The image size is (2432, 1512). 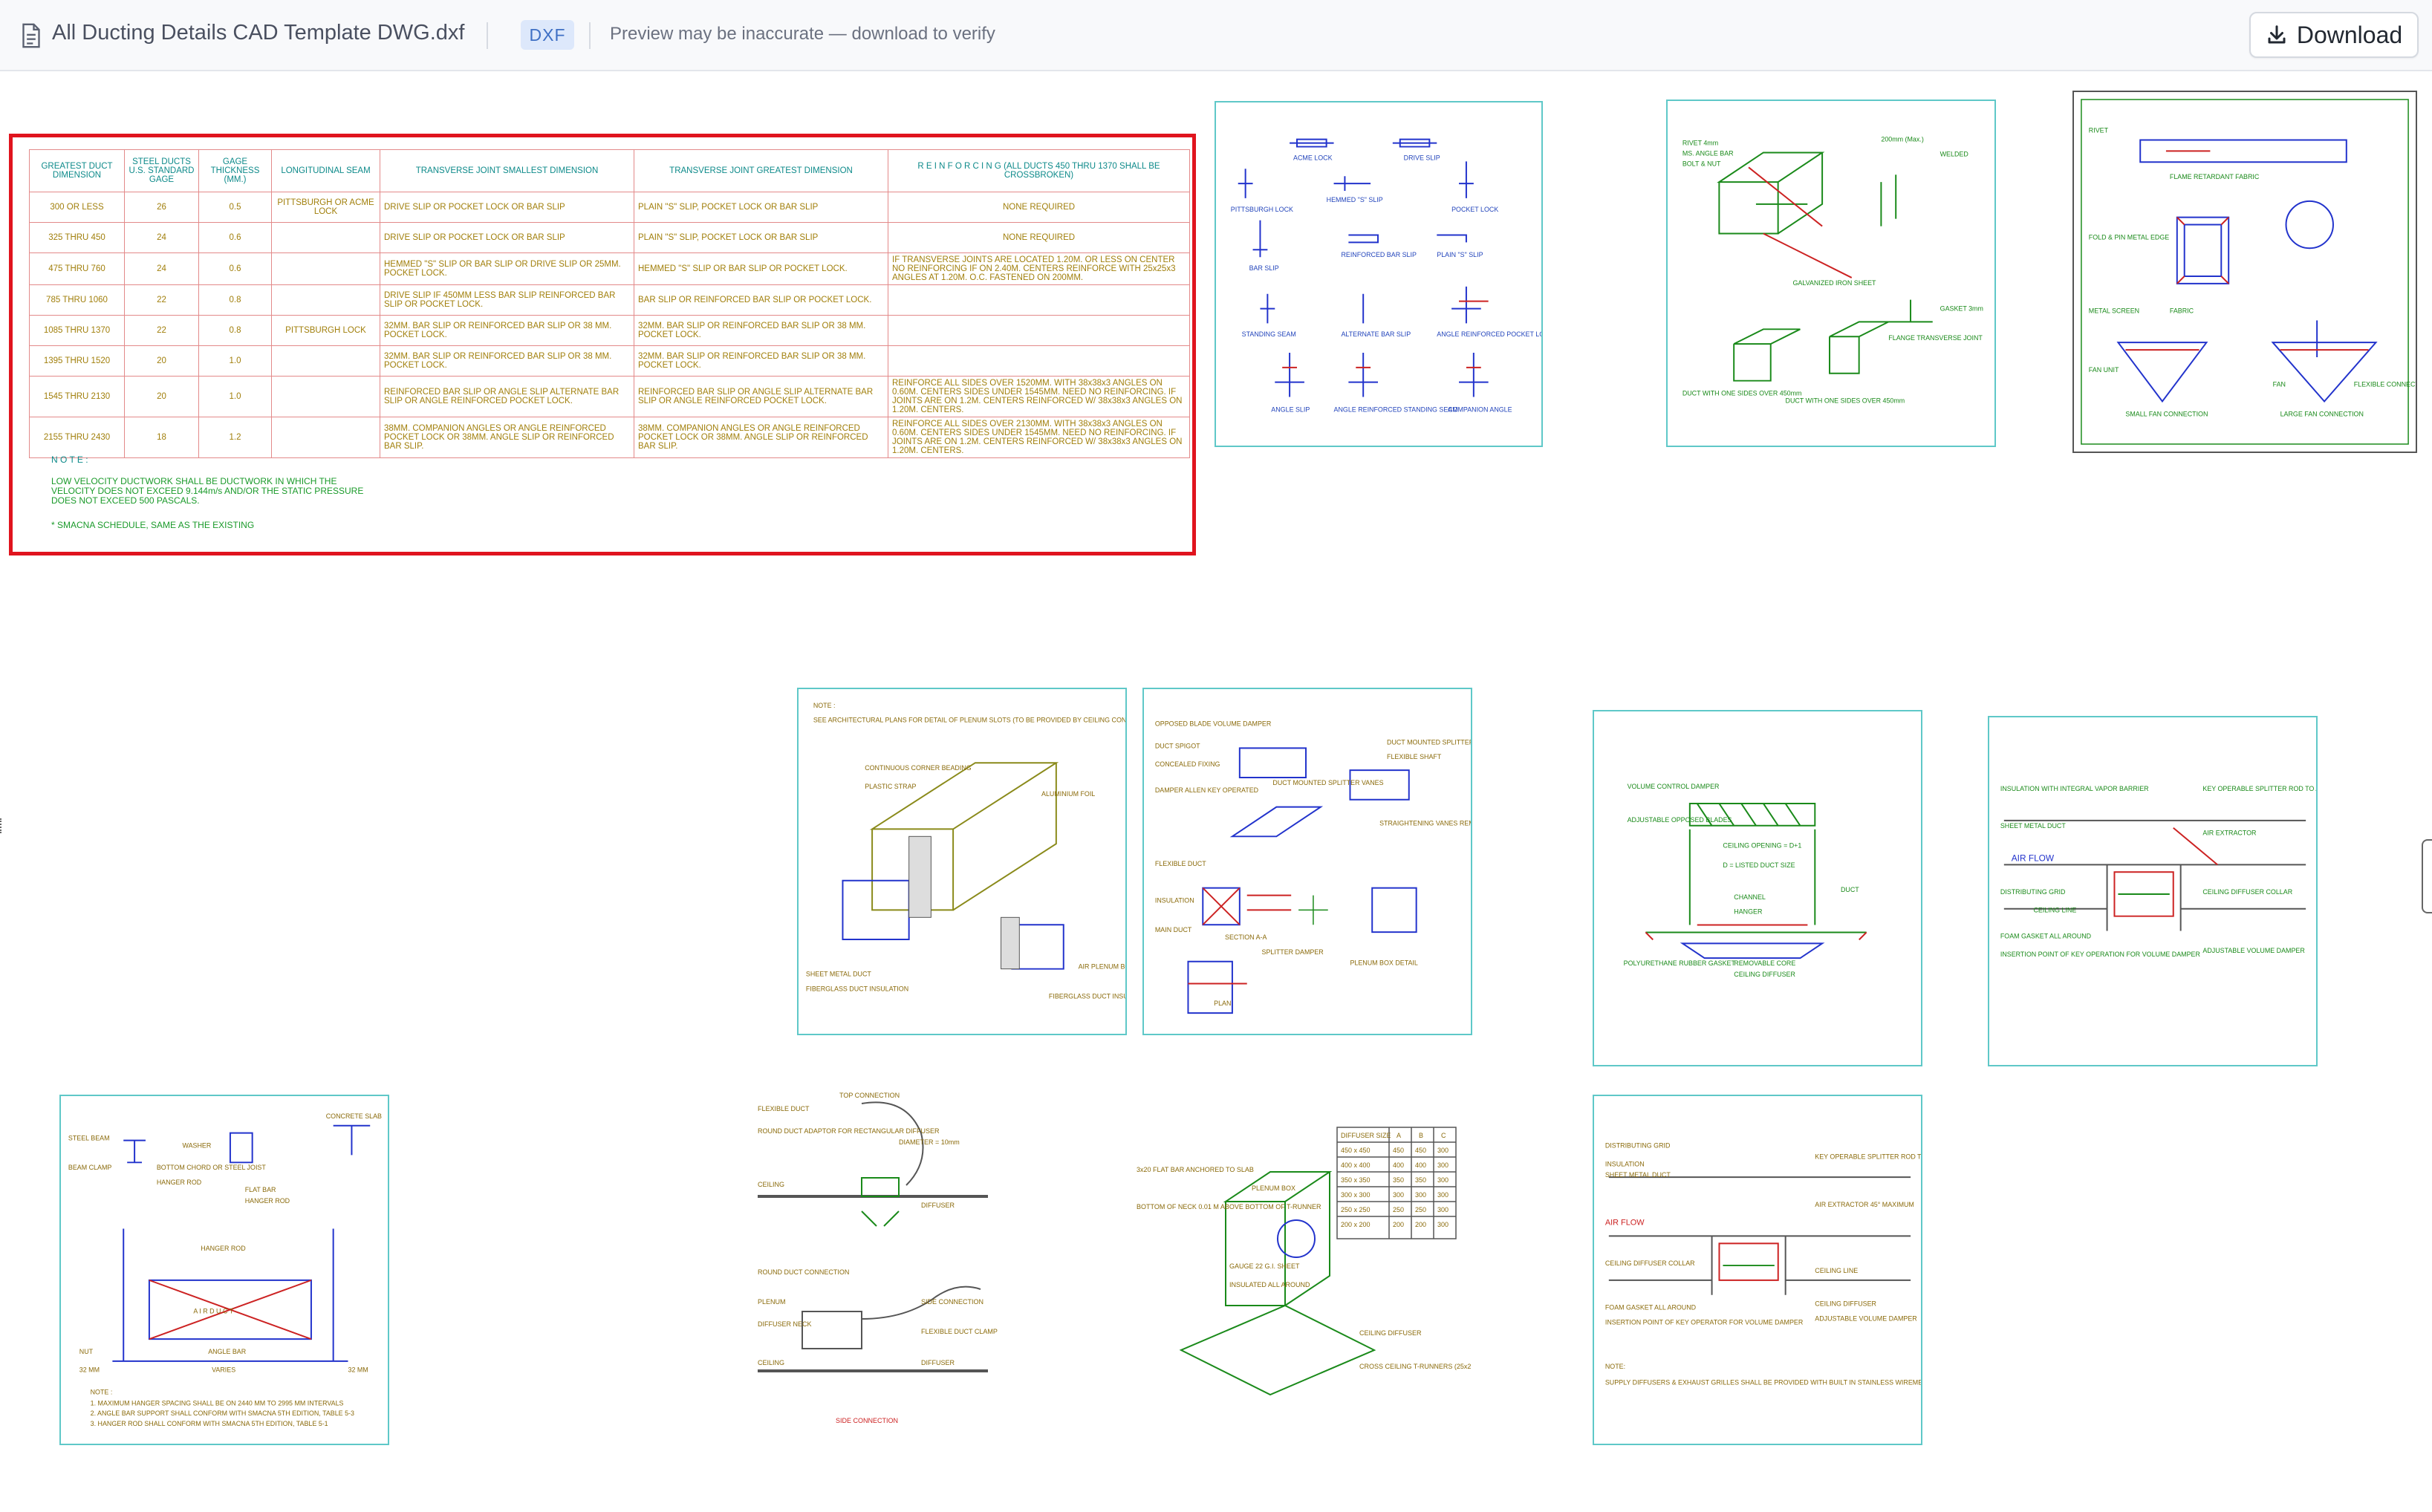 I want to click on column-header: STEEL DUCTS U.S. STANDARD GAGE, so click(x=161, y=170).